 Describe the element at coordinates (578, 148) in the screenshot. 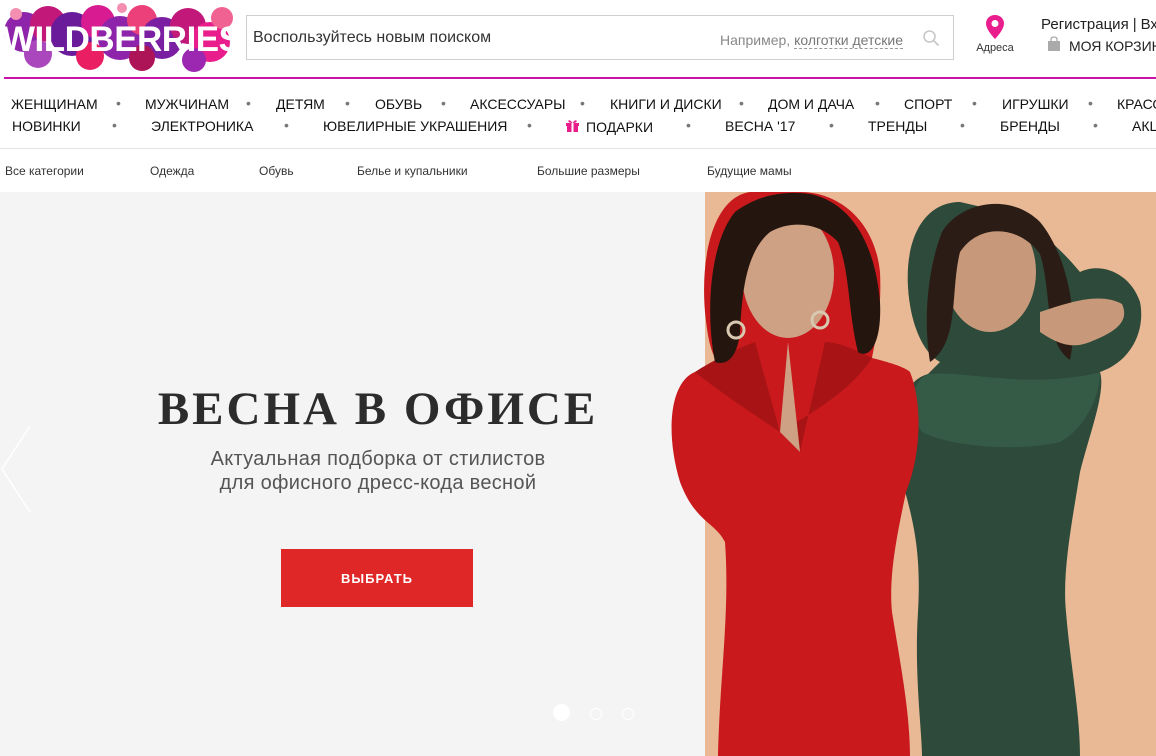

I see `nav-divider` at that location.